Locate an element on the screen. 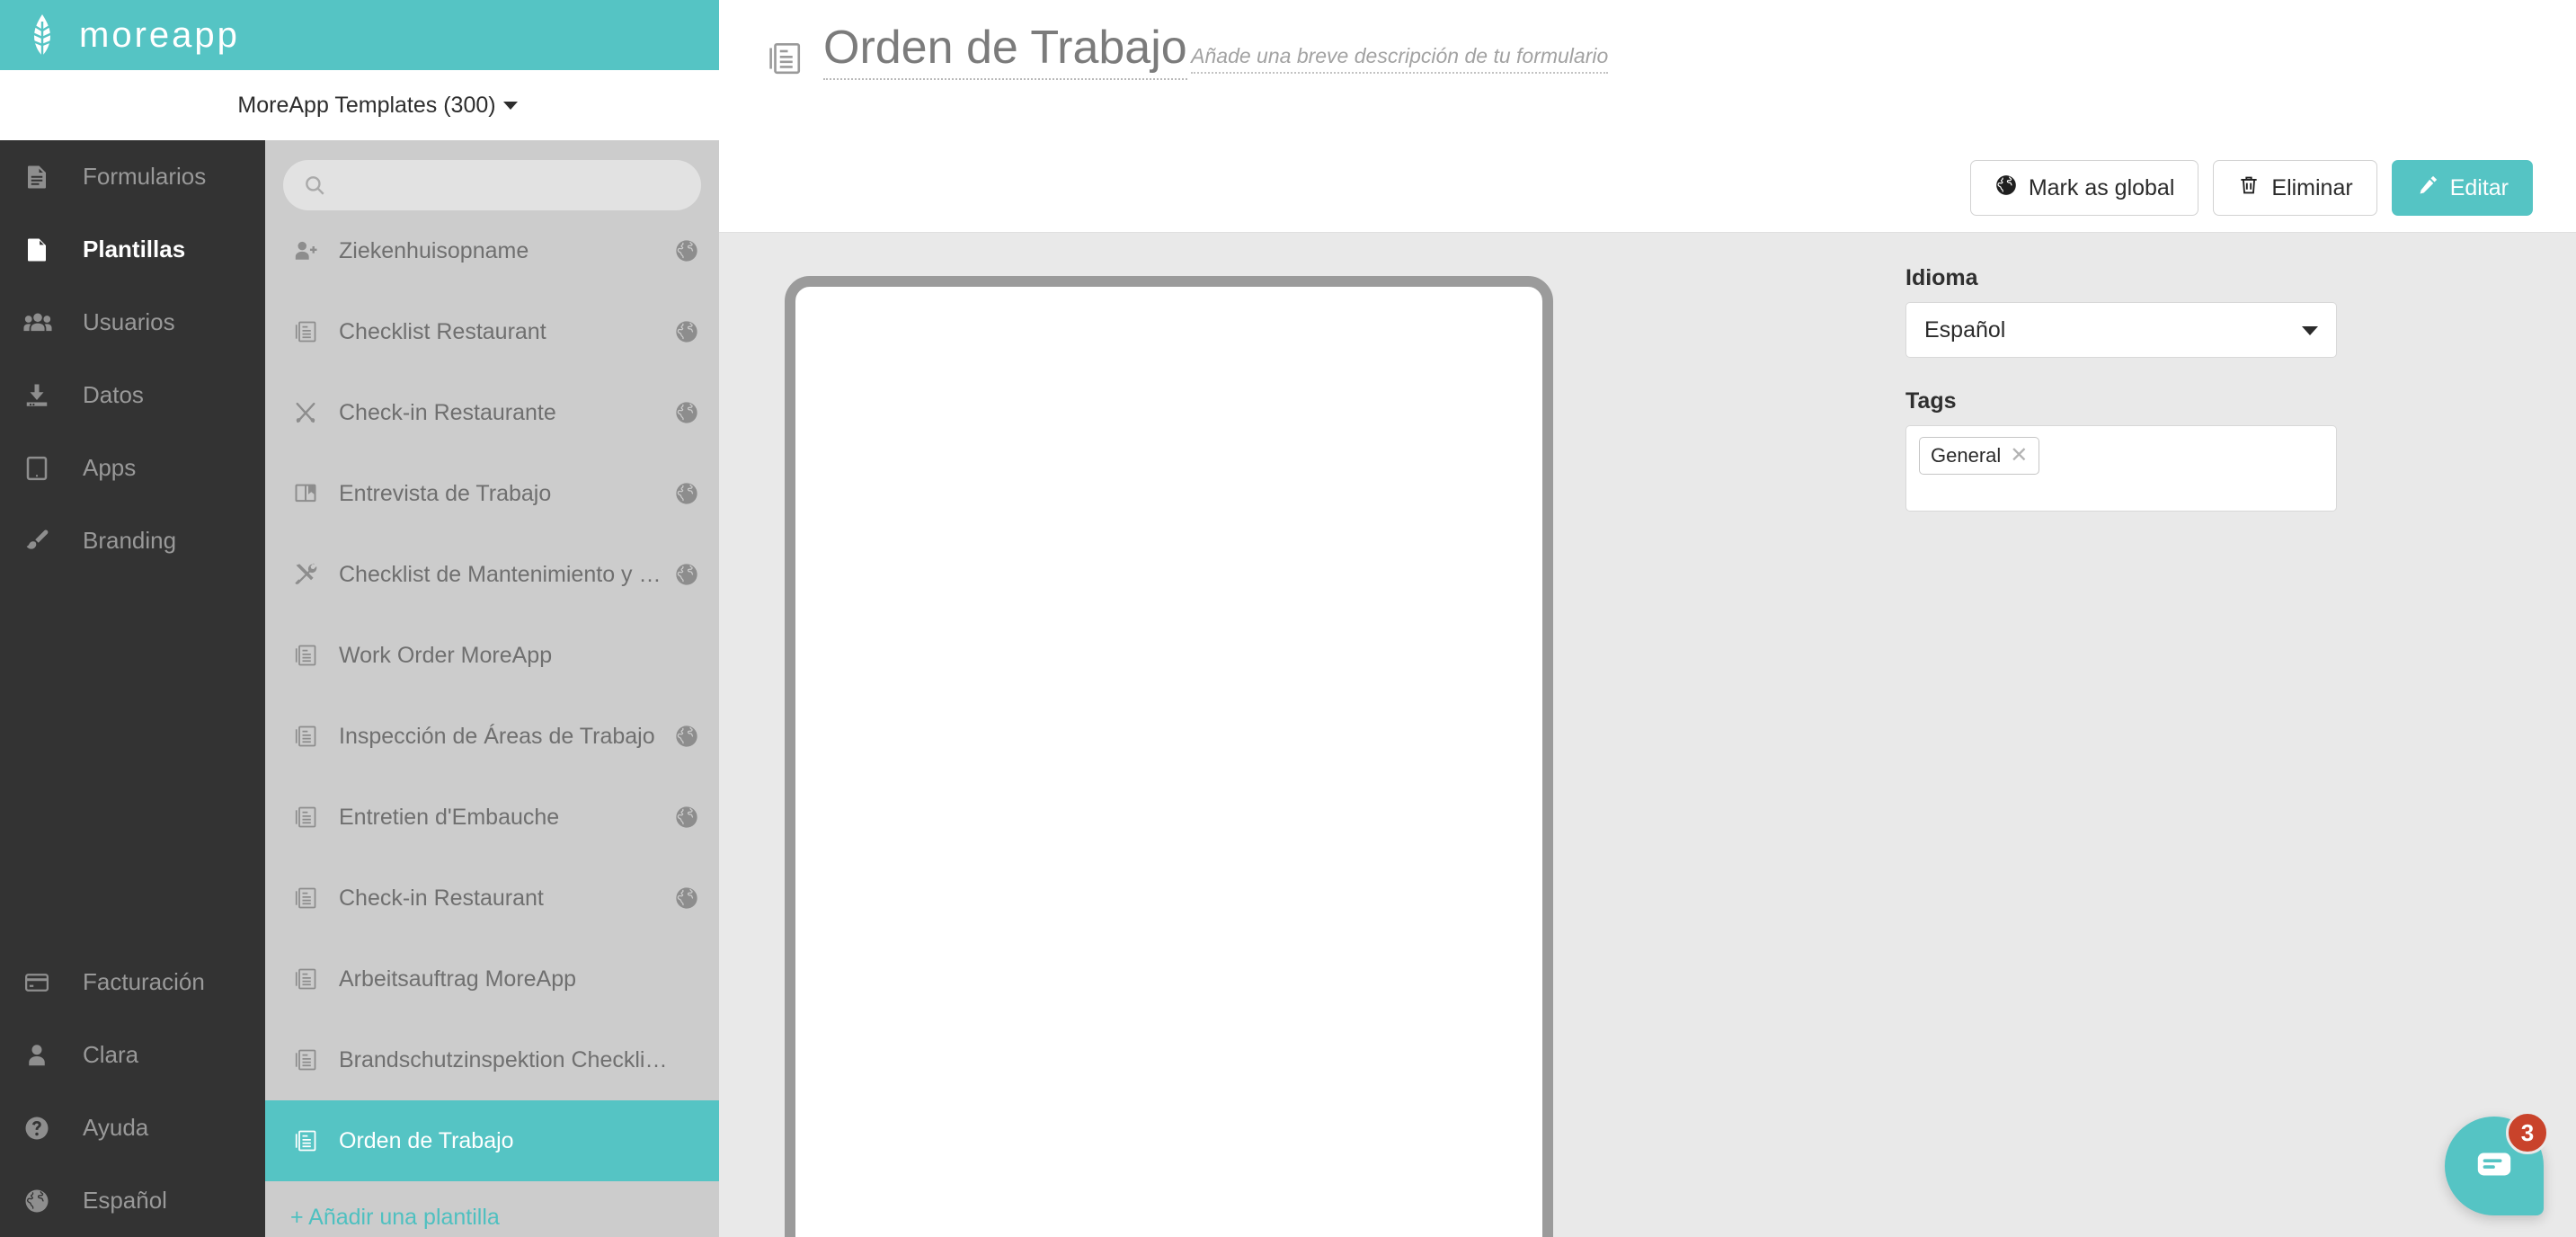 The width and height of the screenshot is (2576, 1237). sidebar-item-label: Español is located at coordinates (125, 1200).